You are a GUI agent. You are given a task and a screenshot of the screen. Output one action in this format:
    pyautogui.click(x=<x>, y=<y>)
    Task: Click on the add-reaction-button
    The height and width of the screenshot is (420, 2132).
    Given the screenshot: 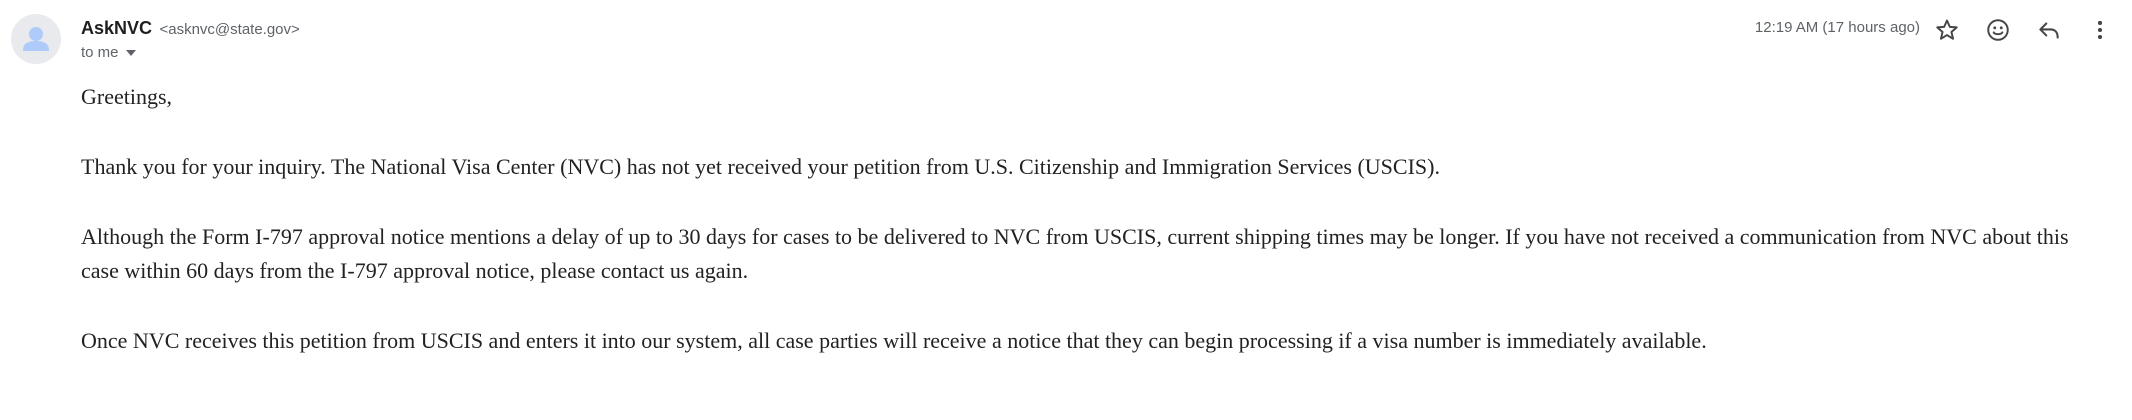 What is the action you would take?
    pyautogui.click(x=1998, y=30)
    